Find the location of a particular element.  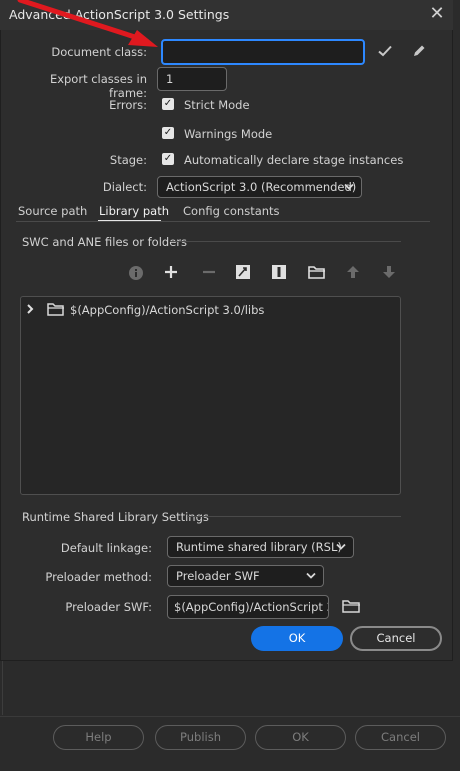

swc-section-divider is located at coordinates (285, 241).